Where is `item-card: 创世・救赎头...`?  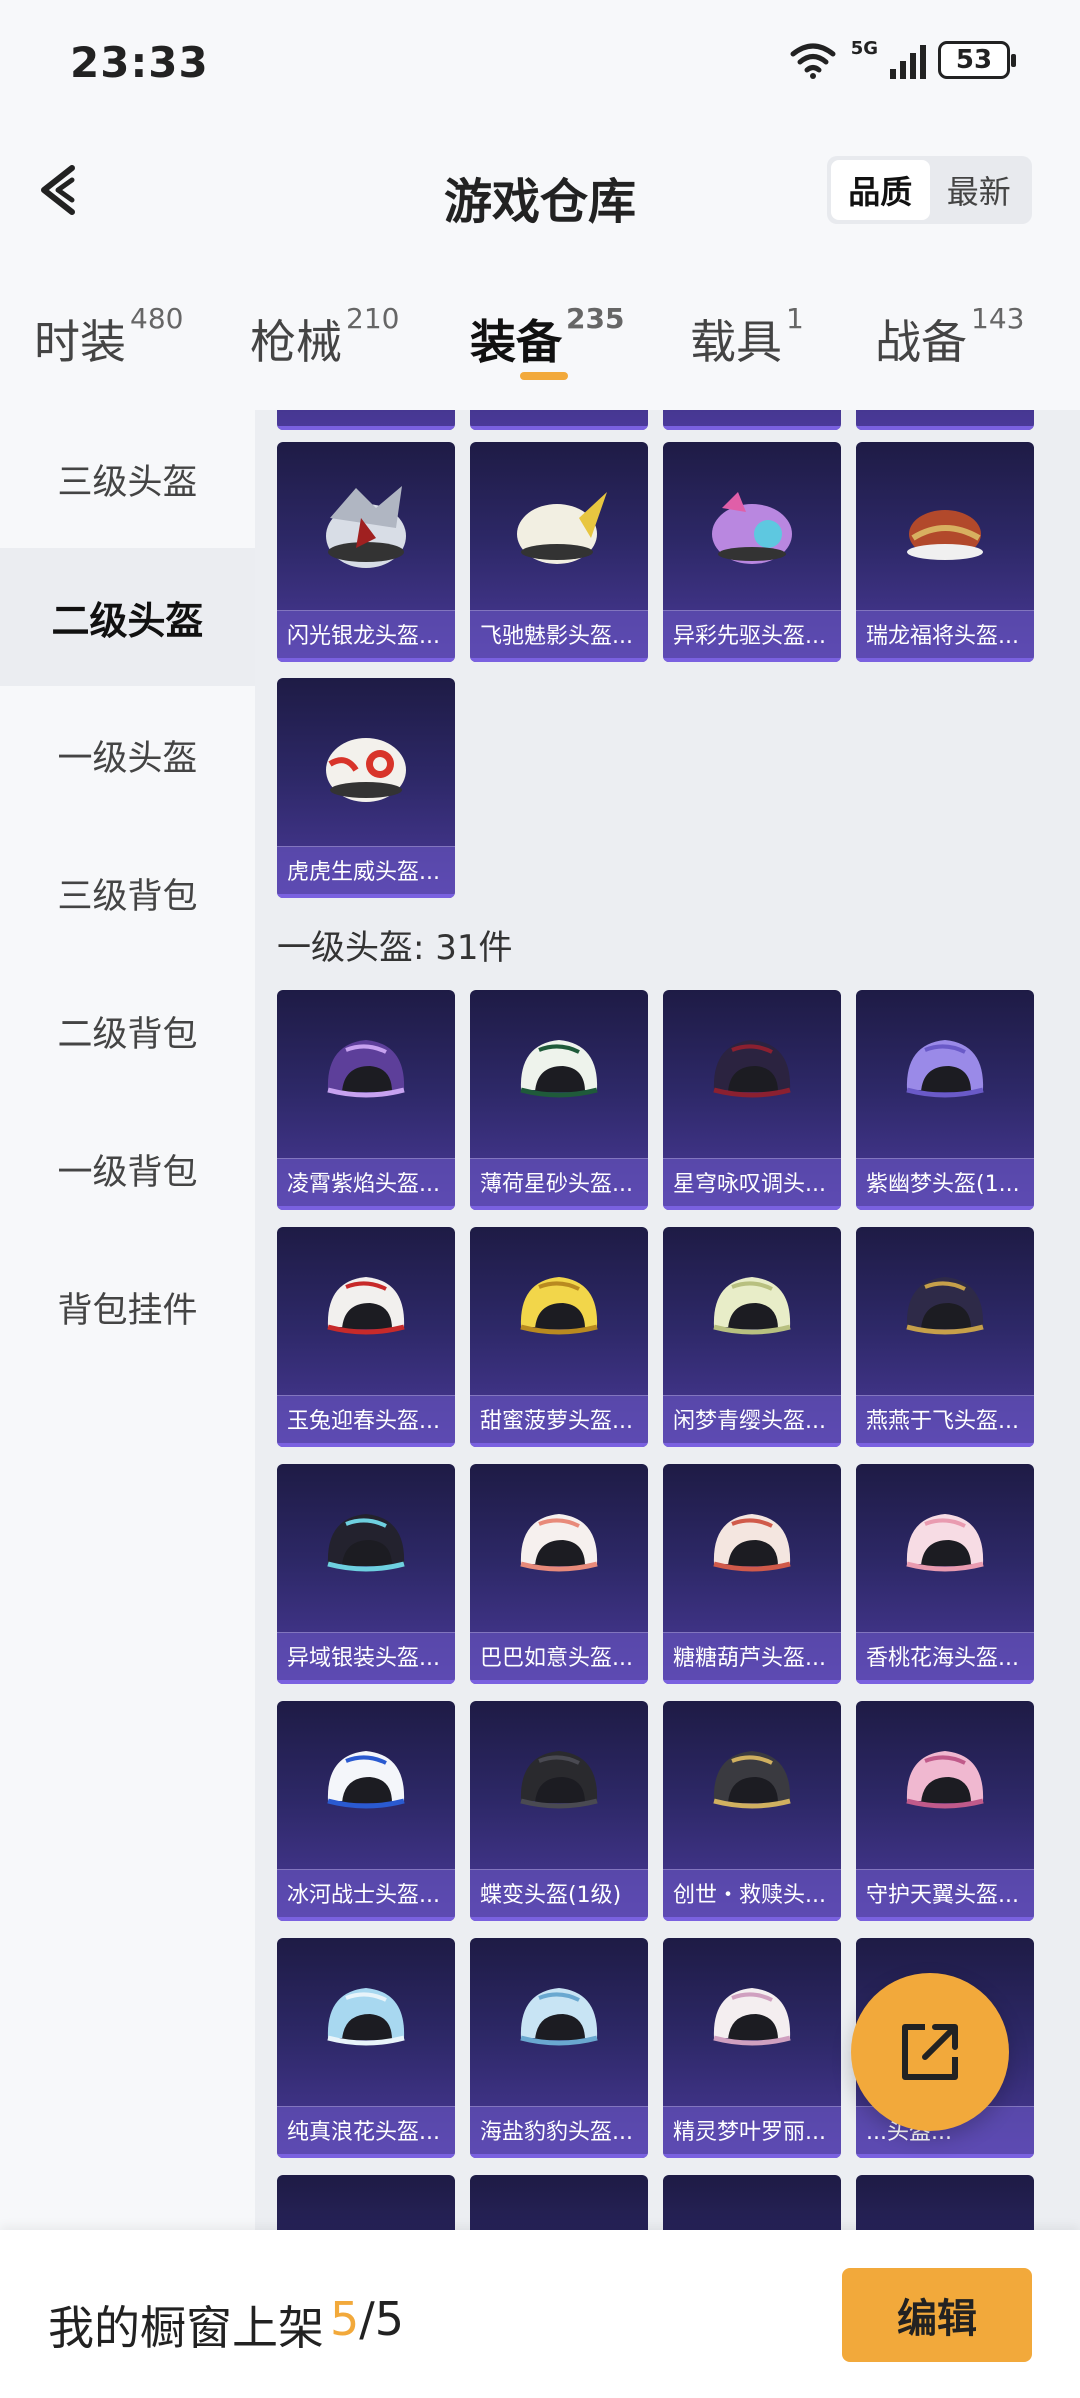 item-card: 创世・救赎头... is located at coordinates (752, 1811).